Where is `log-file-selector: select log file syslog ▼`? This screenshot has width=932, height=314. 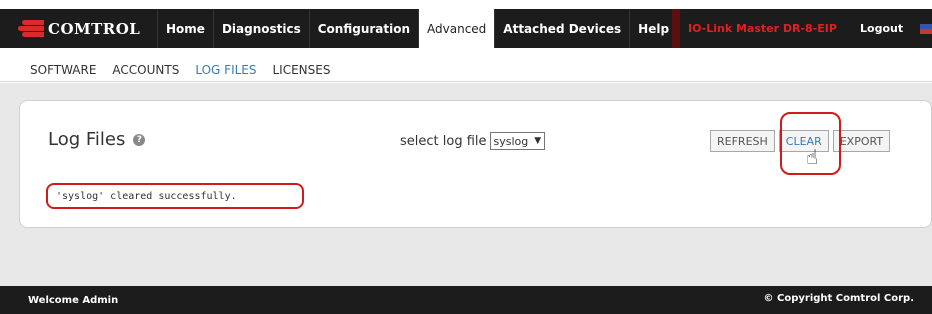 log-file-selector: select log file syslog ▼ is located at coordinates (473, 141).